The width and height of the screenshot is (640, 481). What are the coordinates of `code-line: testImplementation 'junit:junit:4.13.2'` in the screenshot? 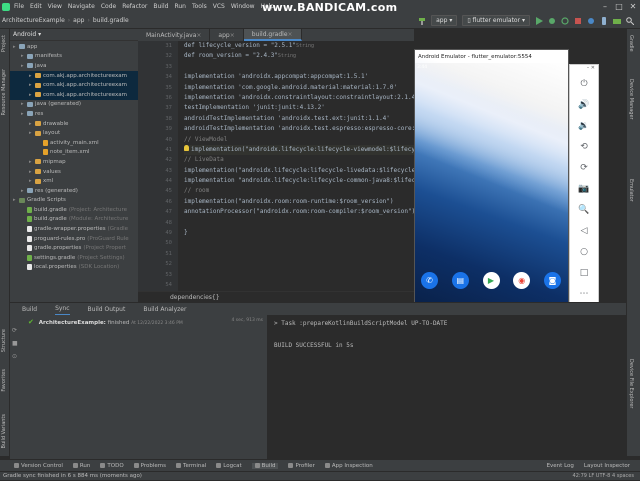 It's located at (299, 108).